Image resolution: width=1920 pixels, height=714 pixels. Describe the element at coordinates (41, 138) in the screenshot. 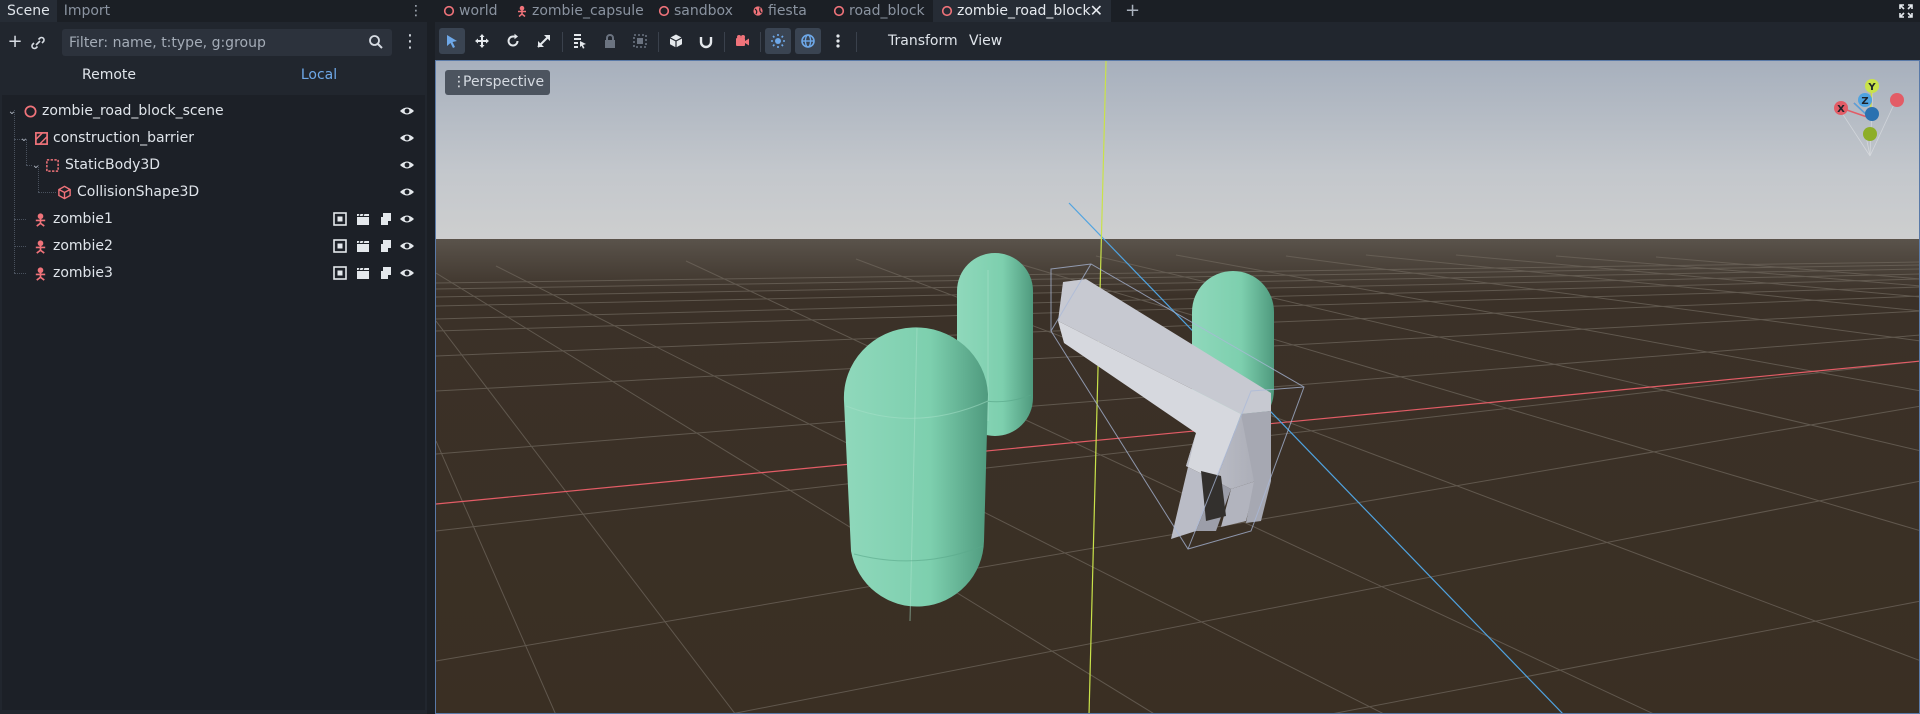

I see `scene-instance-icon` at that location.